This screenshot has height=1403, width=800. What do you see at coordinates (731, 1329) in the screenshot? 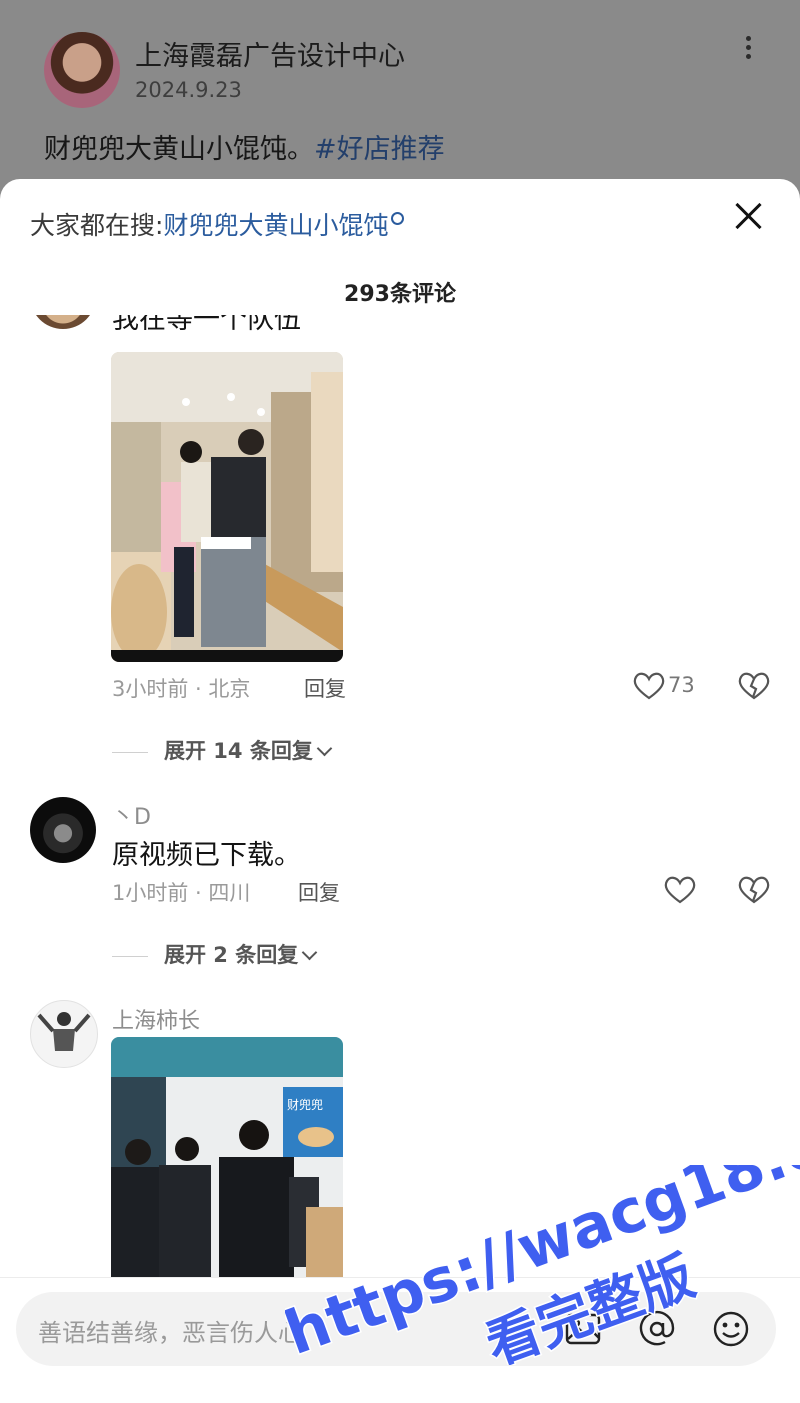
I see `emoji-icon` at bounding box center [731, 1329].